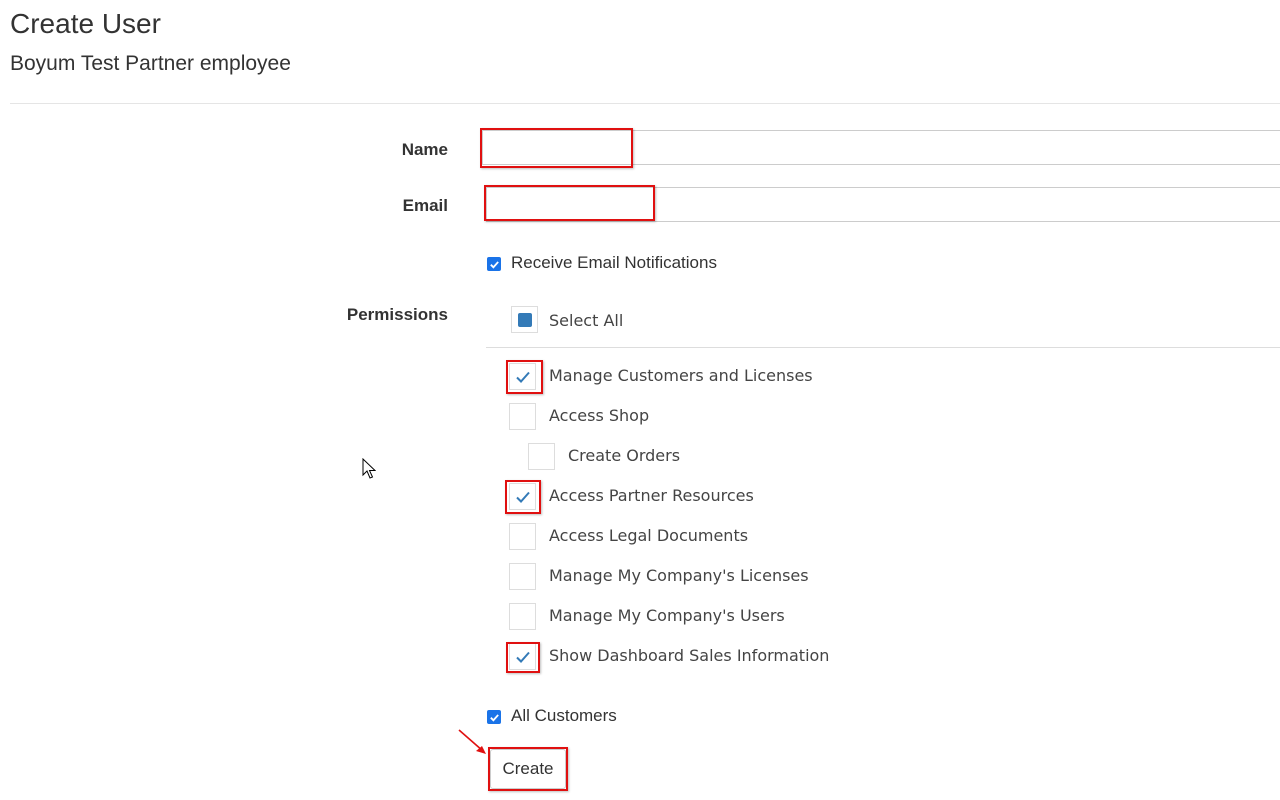 The width and height of the screenshot is (1280, 800). Describe the element at coordinates (522, 576) in the screenshot. I see `permission-checkbox-manage-my-companys-licenses` at that location.